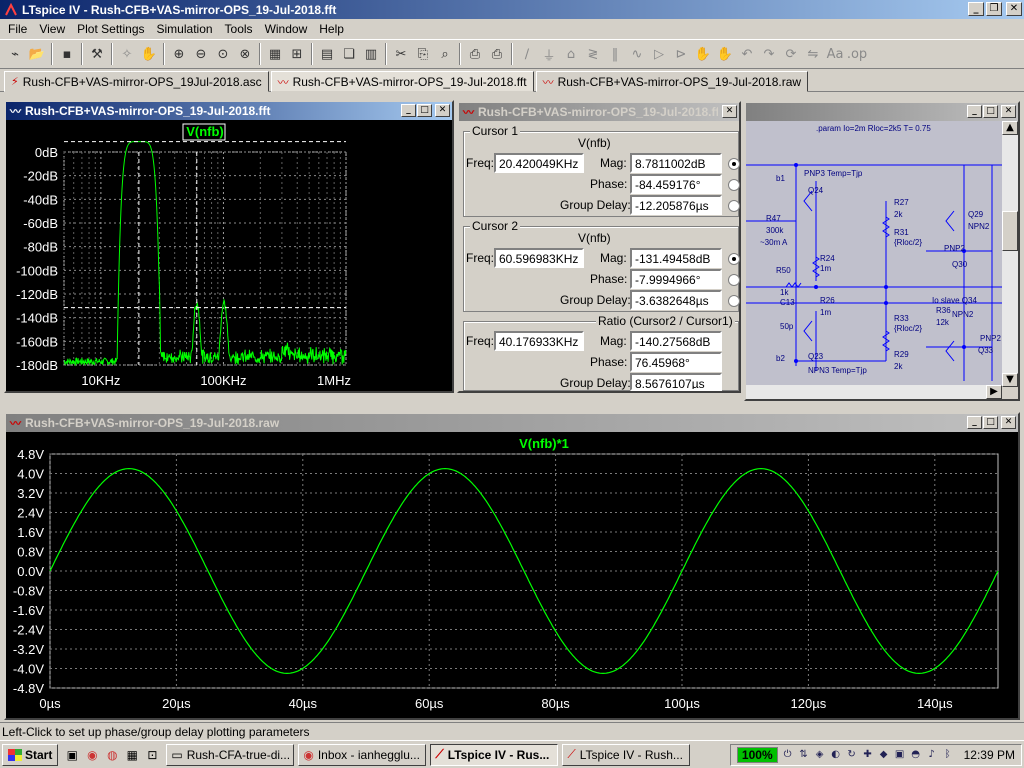  I want to click on autorange-icon: ▦, so click(275, 54).